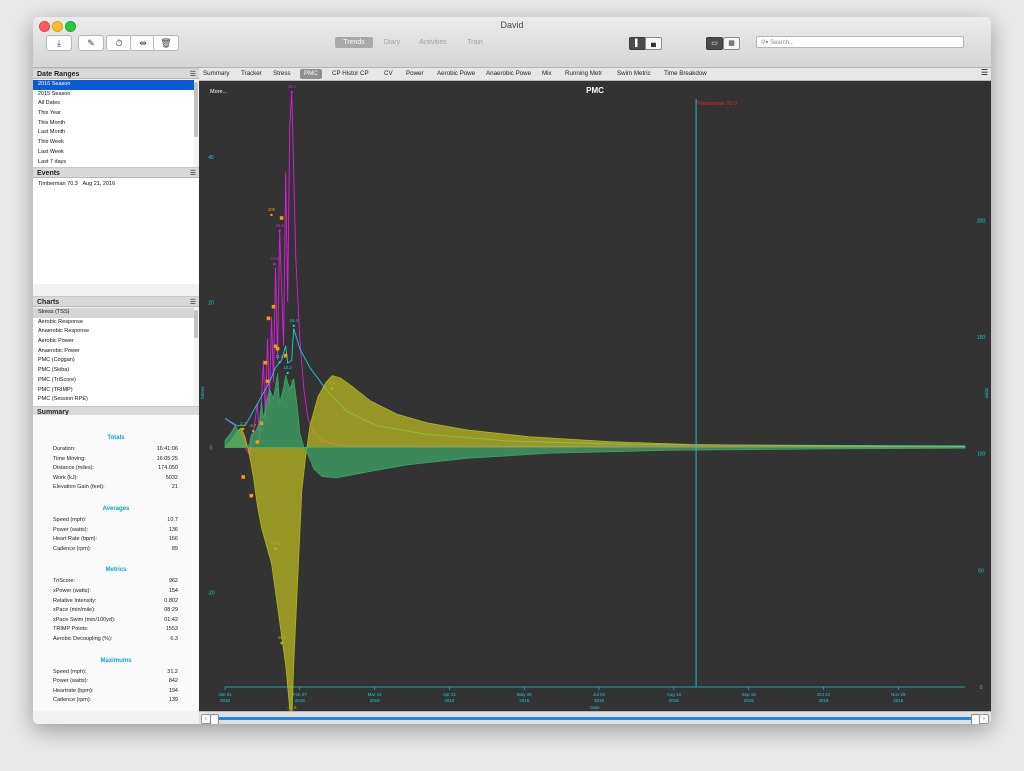  What do you see at coordinates (173, 529) in the screenshot?
I see `summary-value: 136` at bounding box center [173, 529].